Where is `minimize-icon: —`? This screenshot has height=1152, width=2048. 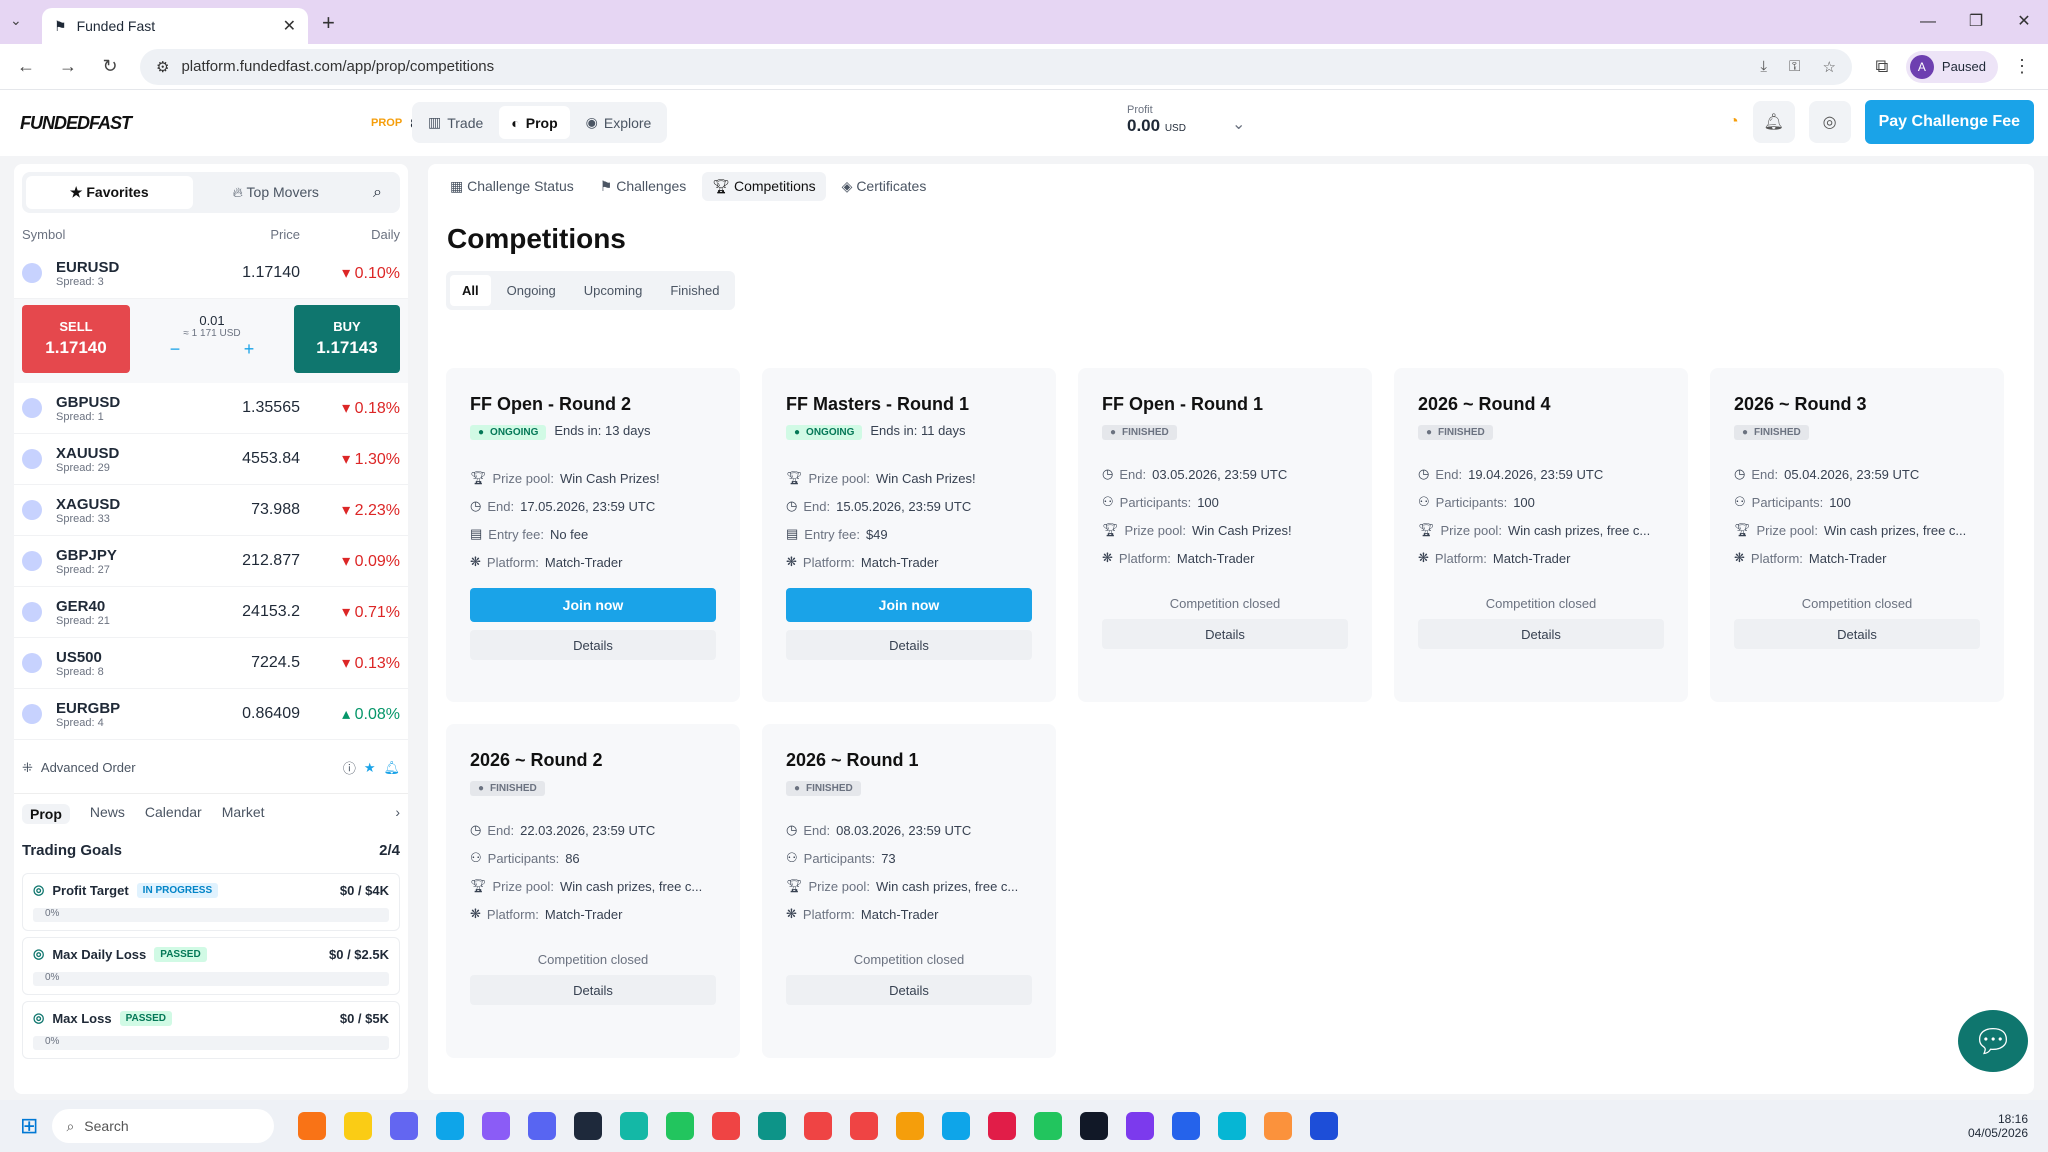
minimize-icon: — is located at coordinates (1928, 22).